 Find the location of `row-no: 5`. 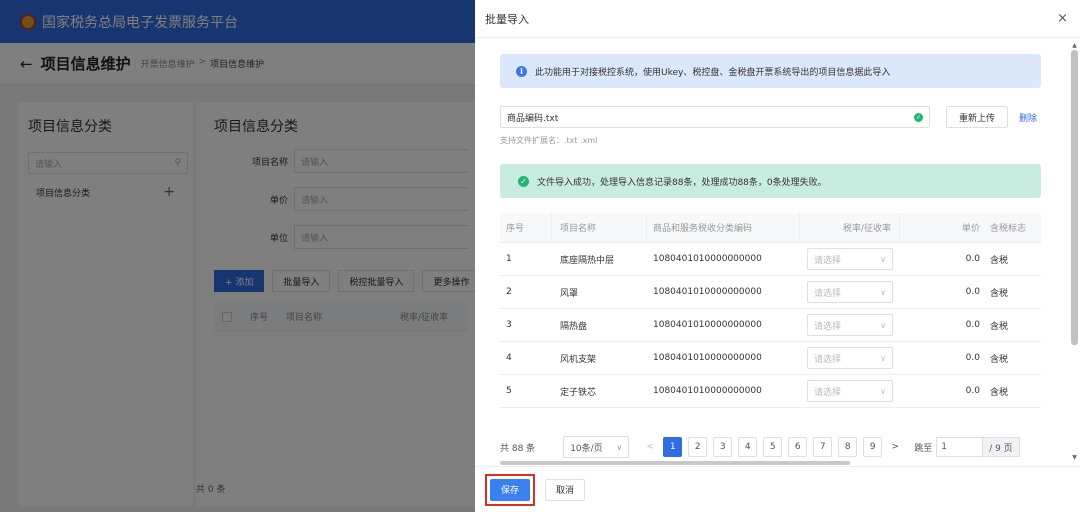

row-no: 5 is located at coordinates (509, 391).